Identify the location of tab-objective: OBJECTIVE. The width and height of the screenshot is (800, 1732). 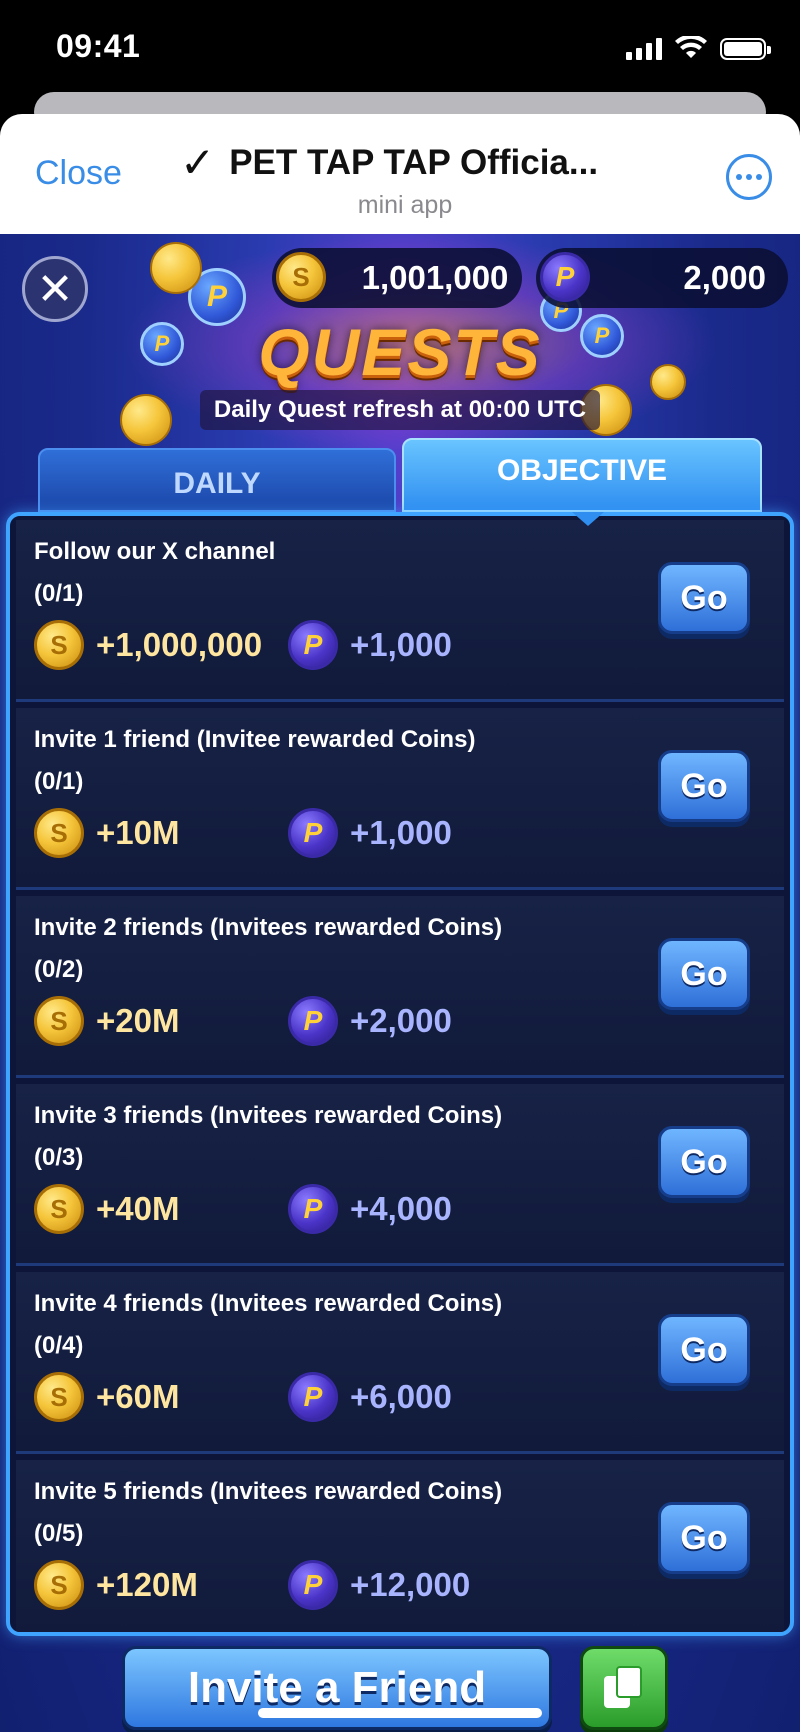
(582, 475).